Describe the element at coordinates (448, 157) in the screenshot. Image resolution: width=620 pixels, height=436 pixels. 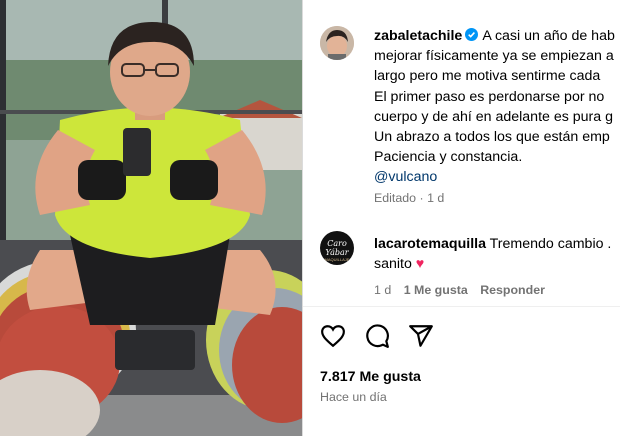
I see `caption-line: Paciencia y constancia.` at that location.